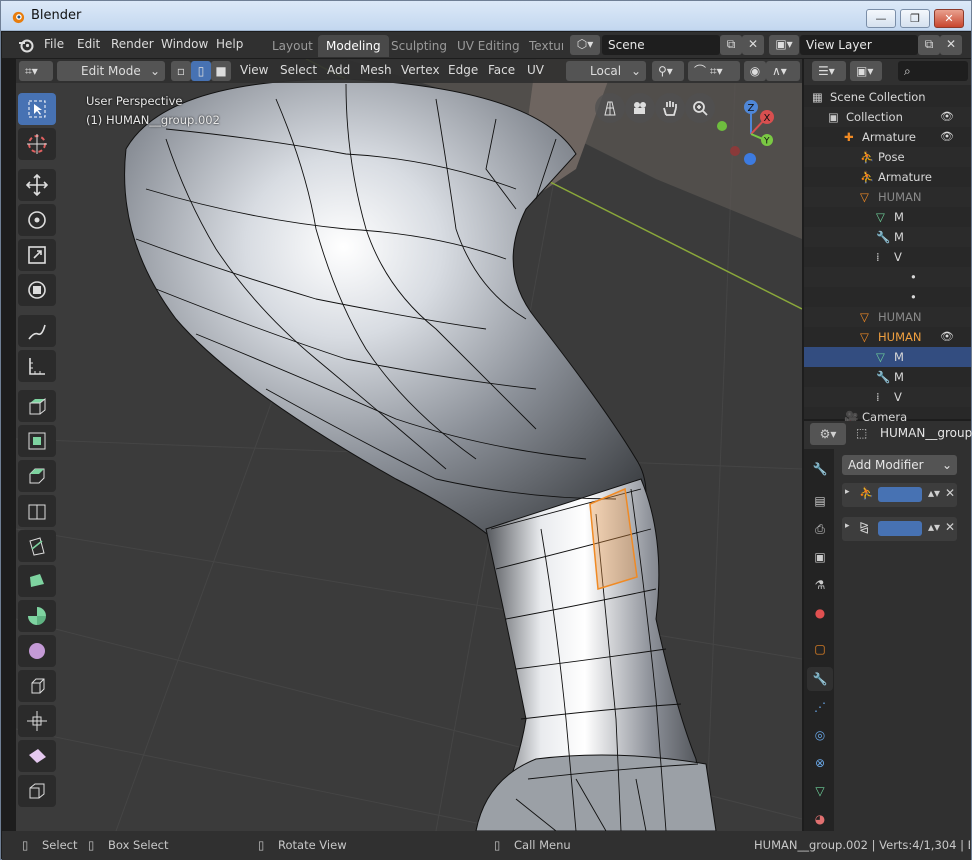 The image size is (972, 860). Describe the element at coordinates (542, 46) in the screenshot. I see `tab-texturing: Texturing` at that location.